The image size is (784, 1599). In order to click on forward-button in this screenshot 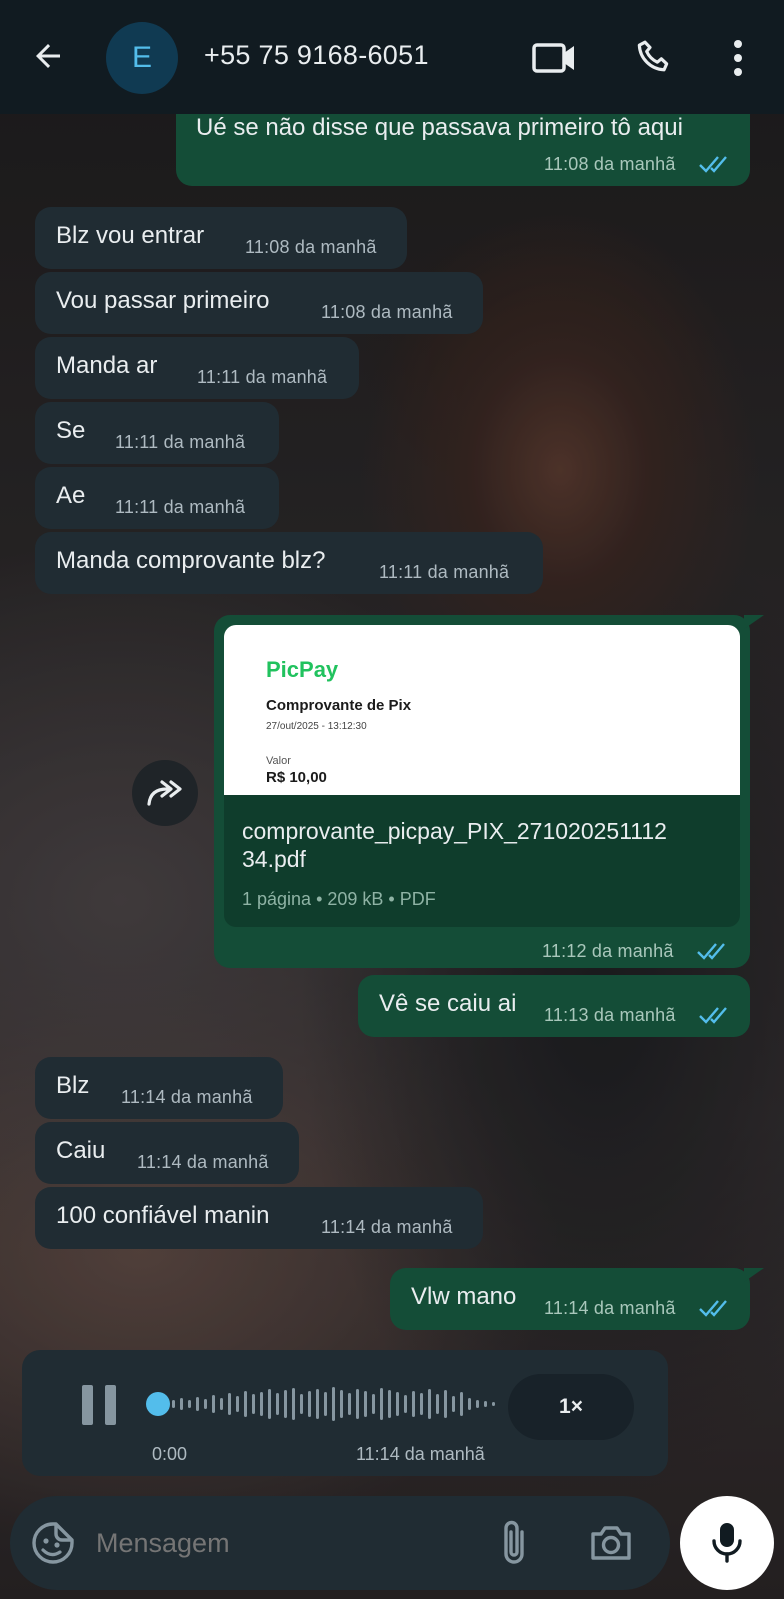, I will do `click(165, 793)`.